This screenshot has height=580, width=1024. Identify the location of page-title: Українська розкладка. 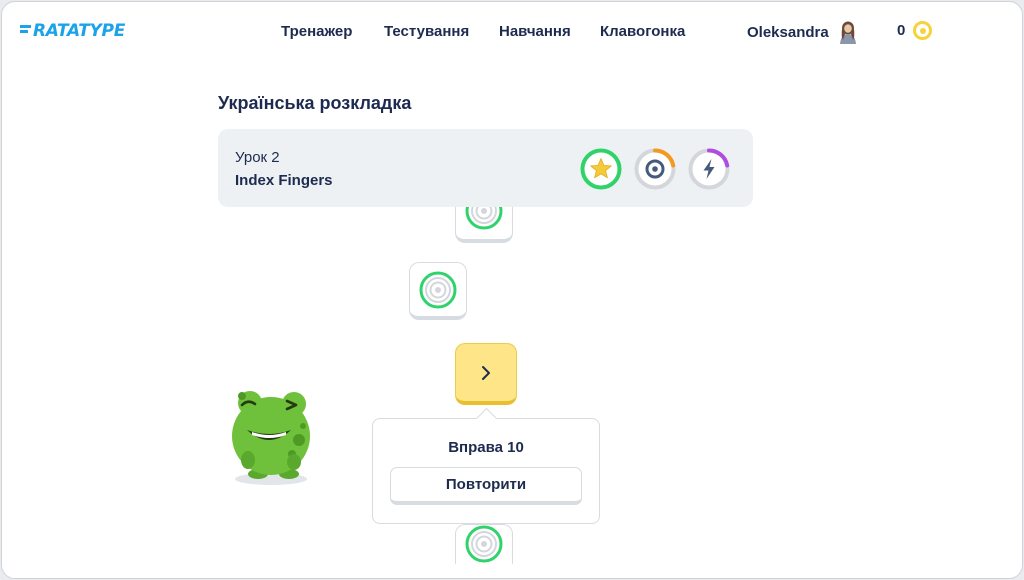
(315, 103).